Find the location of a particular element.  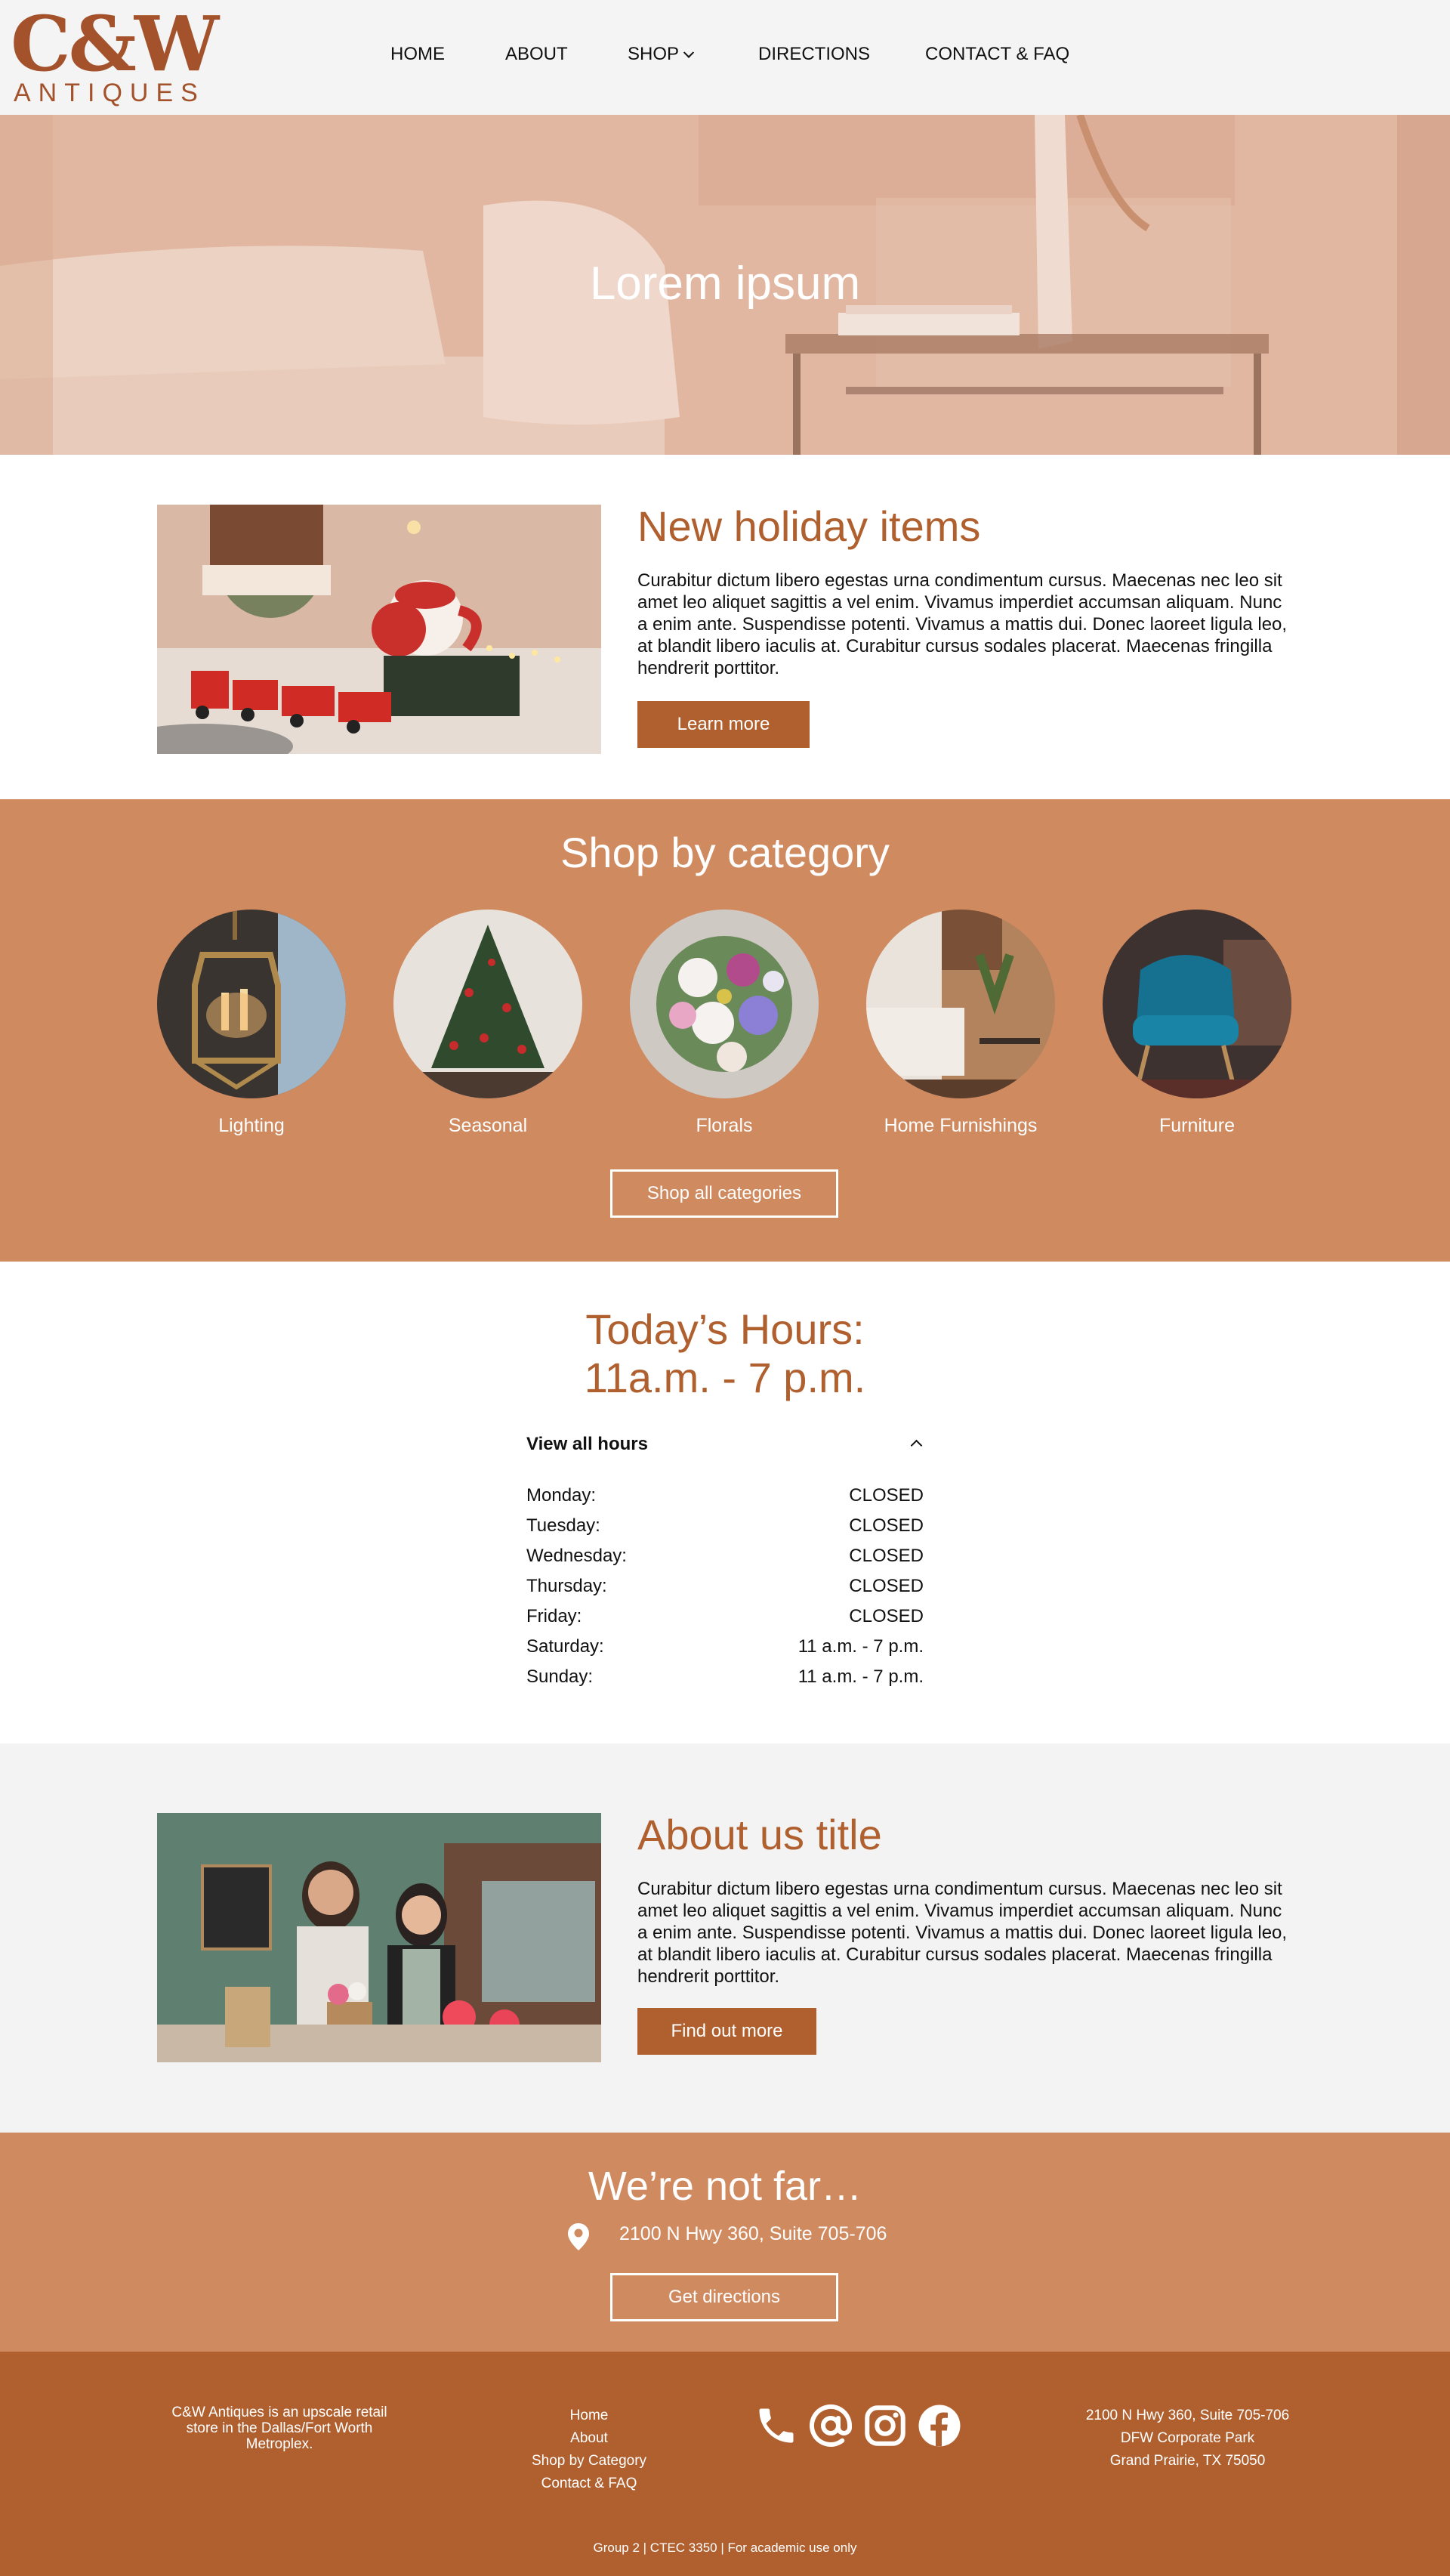

hours-day: Sunday: is located at coordinates (560, 1676).